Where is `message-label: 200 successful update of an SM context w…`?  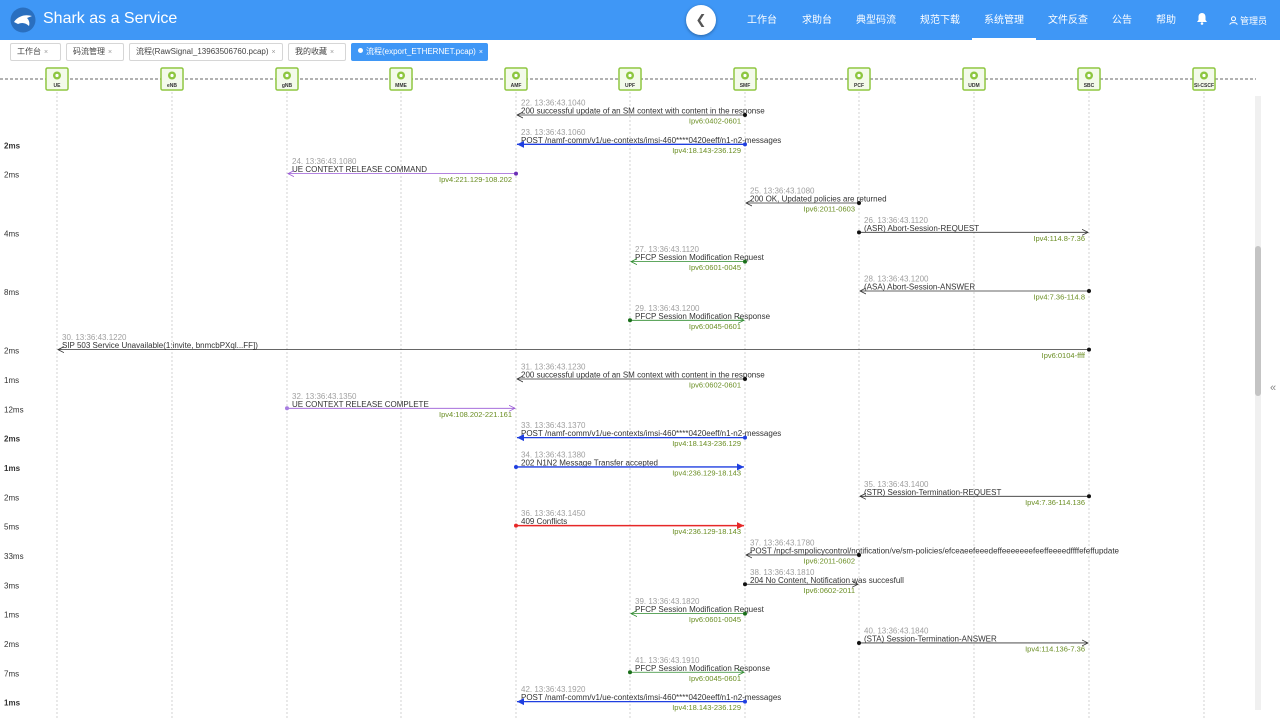 message-label: 200 successful update of an SM context w… is located at coordinates (643, 111).